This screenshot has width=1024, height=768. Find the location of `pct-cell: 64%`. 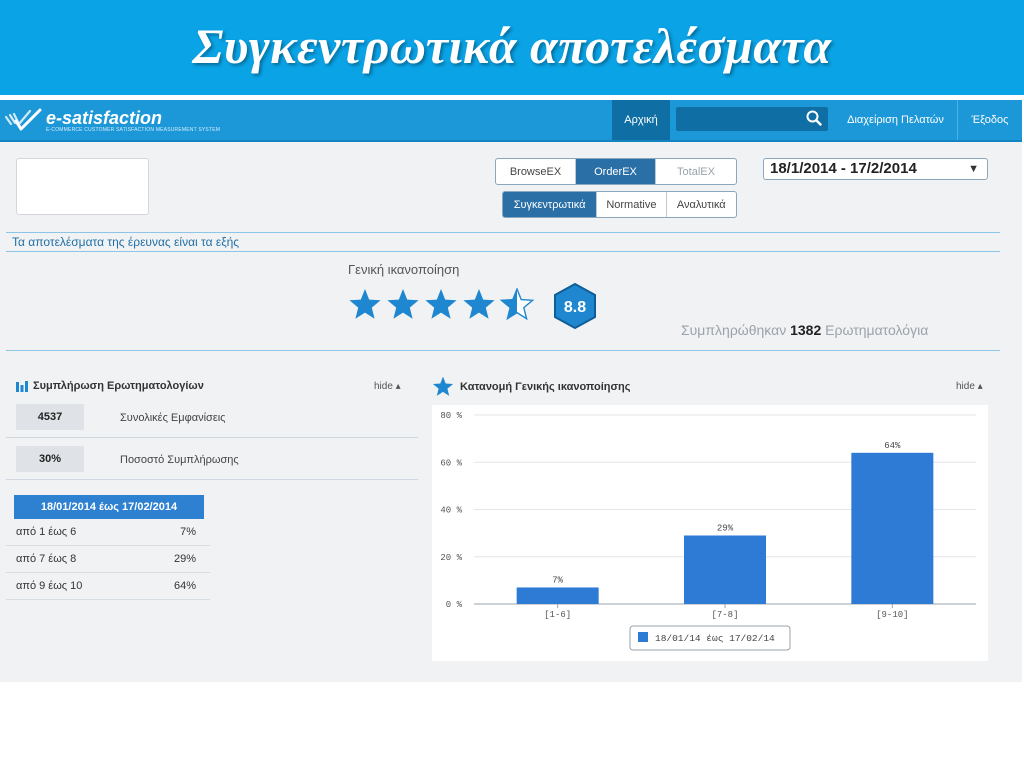

pct-cell: 64% is located at coordinates (184, 586).